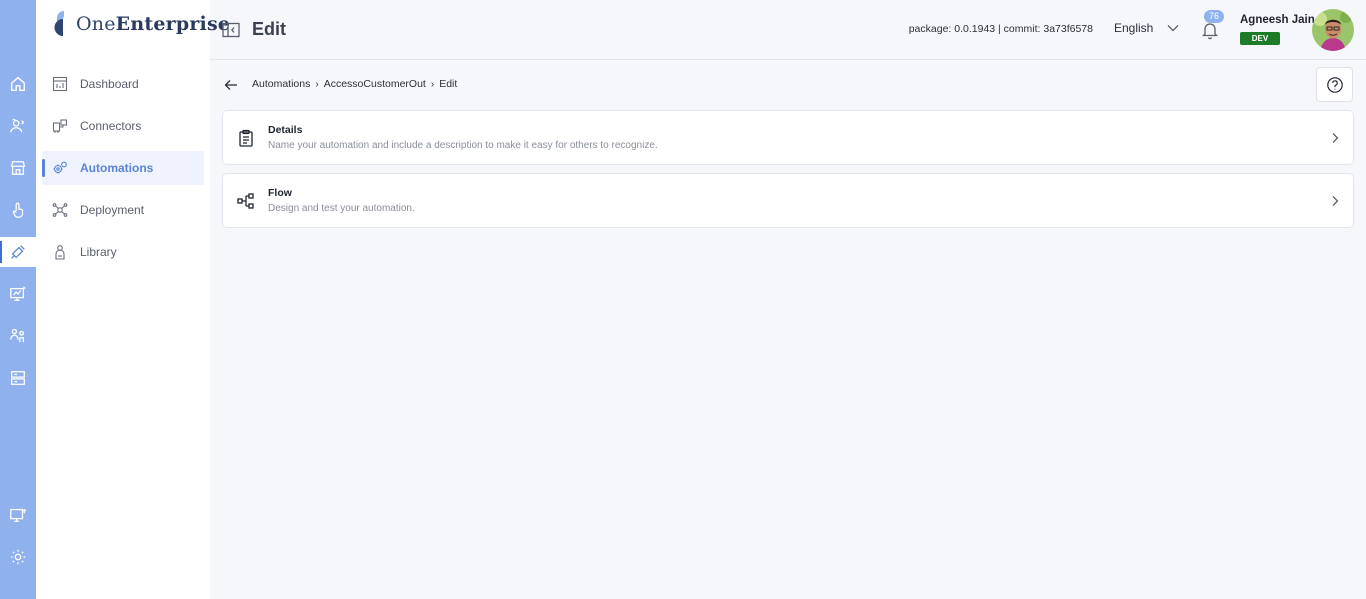 The width and height of the screenshot is (1366, 599). I want to click on breadcrumb: Automations › AccessoCustomerOut › Edit, so click(354, 84).